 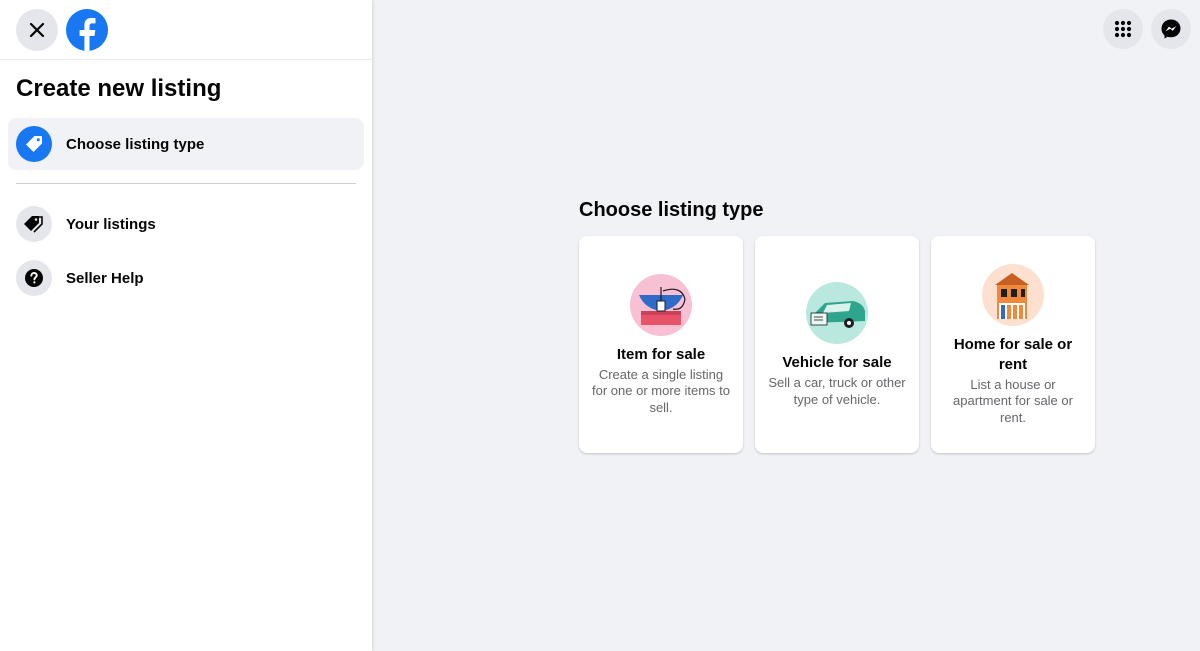 I want to click on messenger-button, so click(x=1171, y=29).